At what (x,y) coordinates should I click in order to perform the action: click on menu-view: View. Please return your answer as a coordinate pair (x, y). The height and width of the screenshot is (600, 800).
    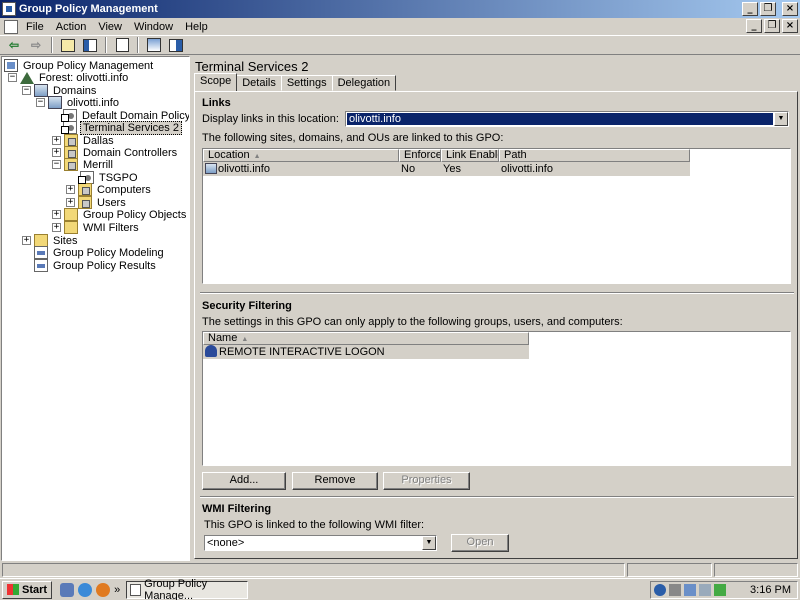
    Looking at the image, I should click on (110, 27).